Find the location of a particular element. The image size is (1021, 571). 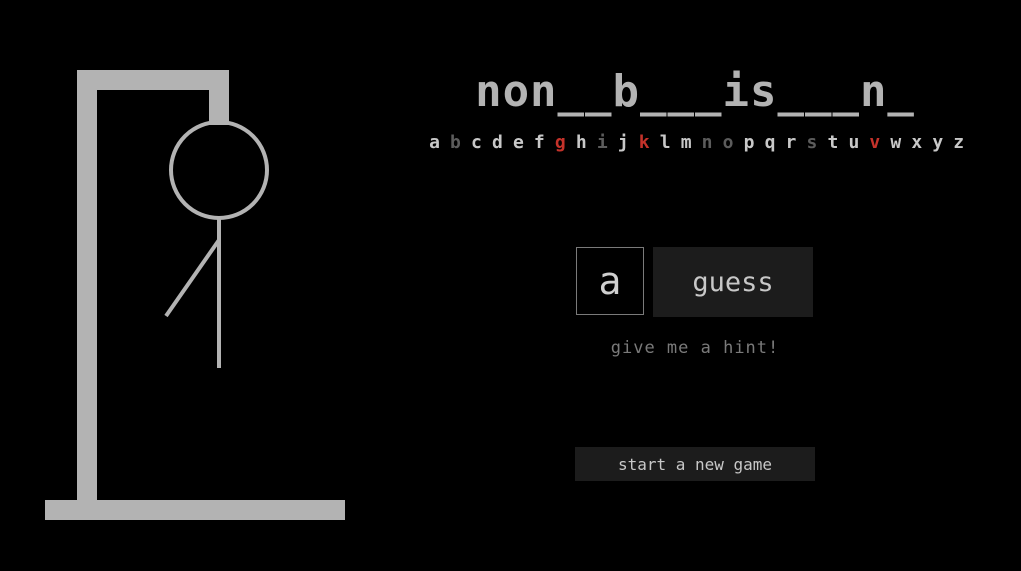

letter-p: p is located at coordinates (749, 142).